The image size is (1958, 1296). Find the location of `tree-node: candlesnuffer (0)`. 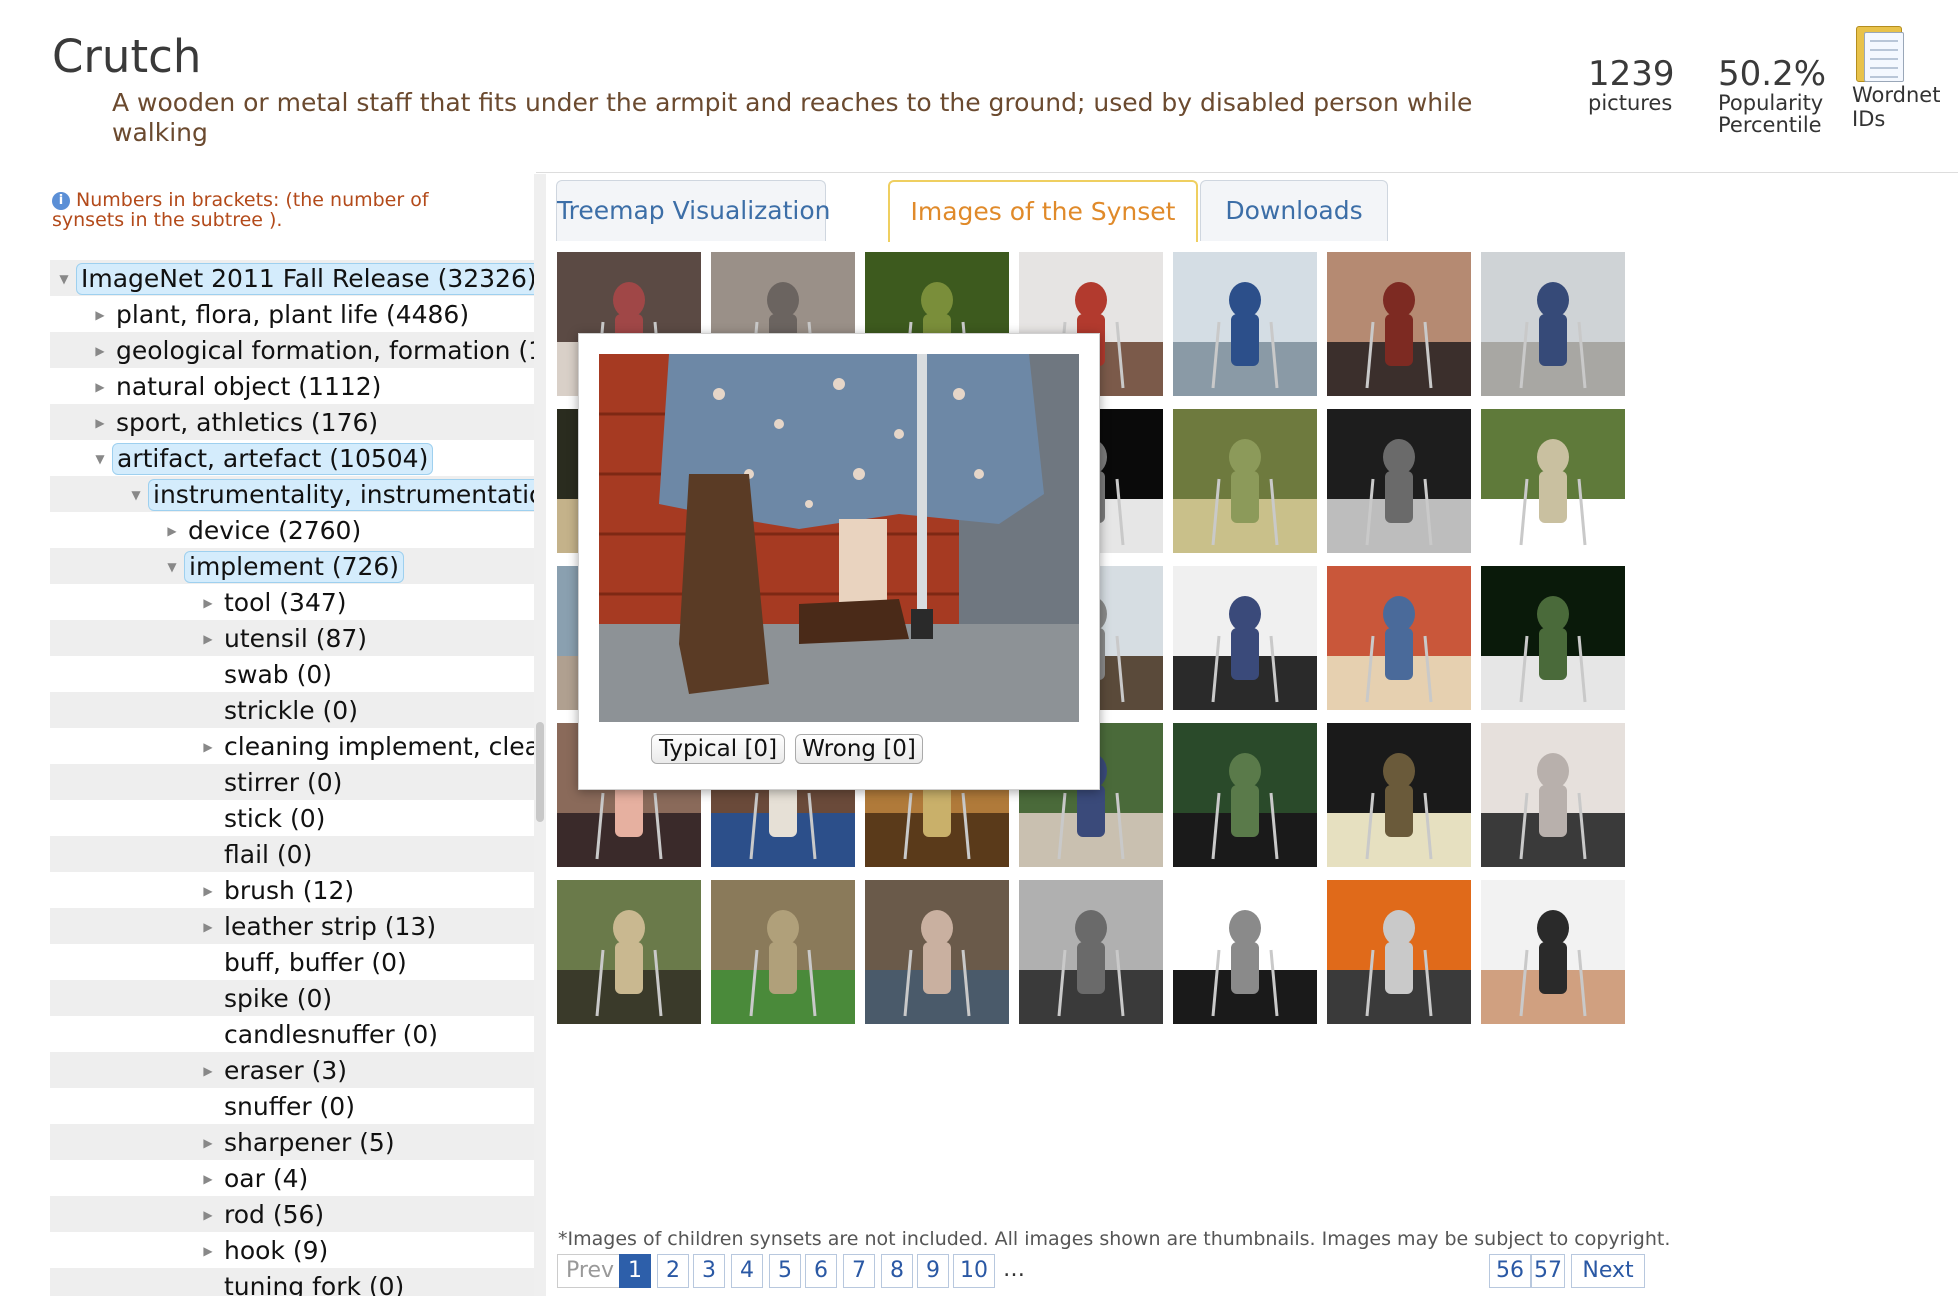

tree-node: candlesnuffer (0) is located at coordinates (292, 1034).